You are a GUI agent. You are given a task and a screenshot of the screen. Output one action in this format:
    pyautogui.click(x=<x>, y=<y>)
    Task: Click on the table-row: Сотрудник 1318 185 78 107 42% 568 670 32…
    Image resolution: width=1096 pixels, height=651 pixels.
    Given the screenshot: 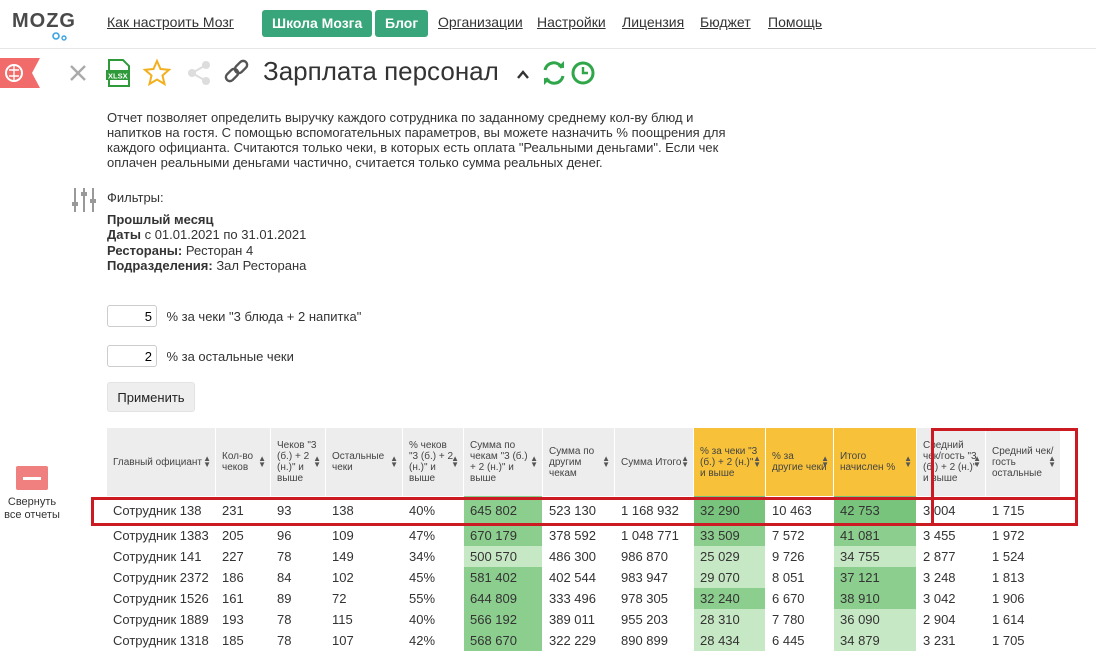 What is the action you would take?
    pyautogui.click(x=584, y=640)
    